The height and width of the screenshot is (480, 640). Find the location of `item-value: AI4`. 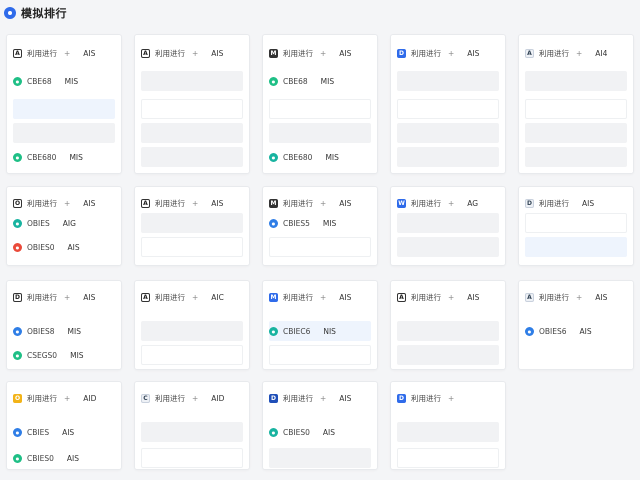

item-value: AI4 is located at coordinates (601, 53).